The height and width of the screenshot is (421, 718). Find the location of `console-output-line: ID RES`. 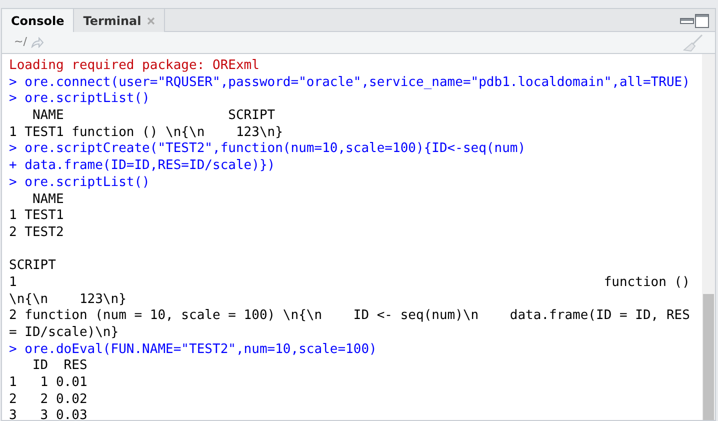

console-output-line: ID RES is located at coordinates (59, 367).